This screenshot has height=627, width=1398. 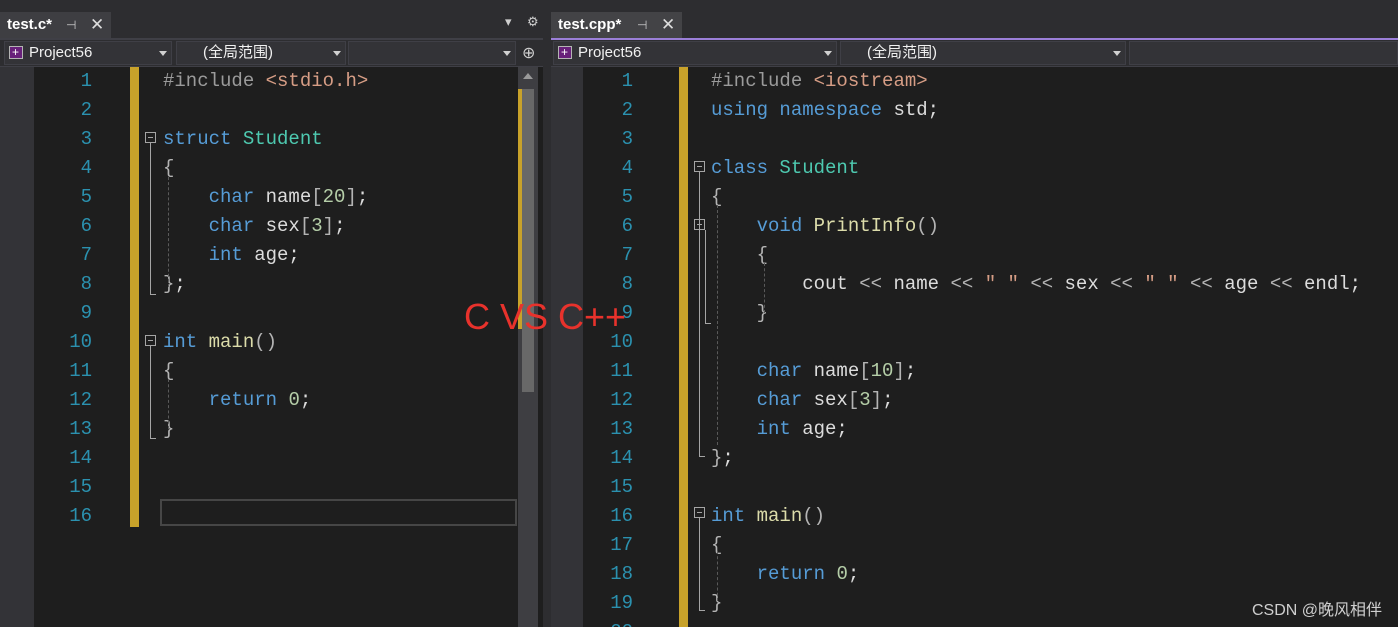 What do you see at coordinates (785, 284) in the screenshot?
I see `code-token: cout` at bounding box center [785, 284].